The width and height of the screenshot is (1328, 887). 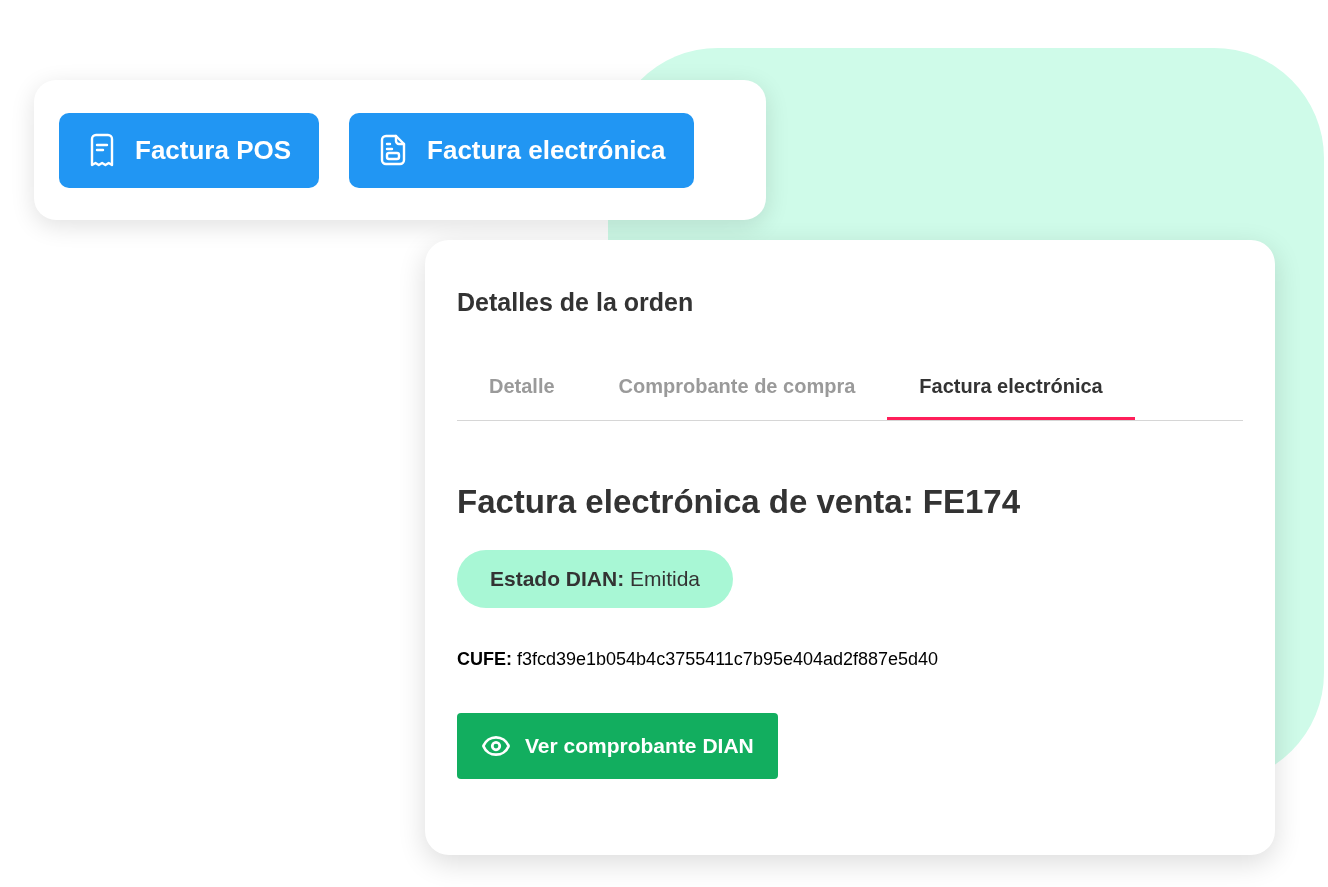 What do you see at coordinates (737, 387) in the screenshot?
I see `tab: Comprobante de compra` at bounding box center [737, 387].